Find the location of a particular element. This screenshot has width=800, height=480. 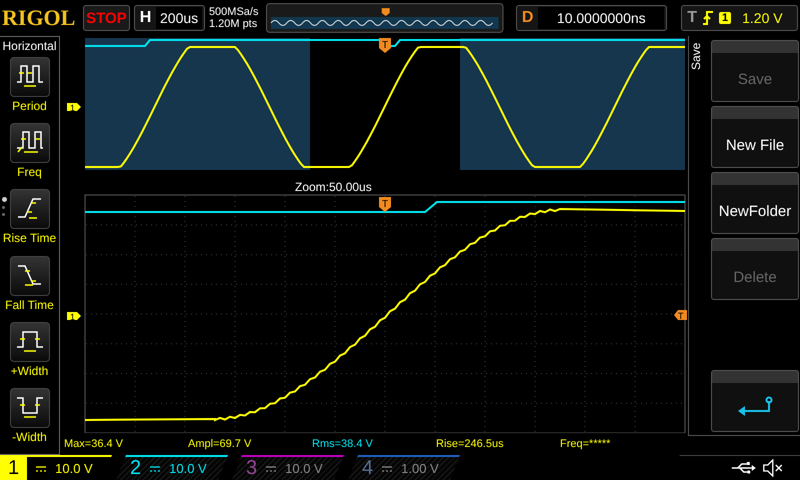

measurement-reading: Rms=38.4 V is located at coordinates (343, 444).